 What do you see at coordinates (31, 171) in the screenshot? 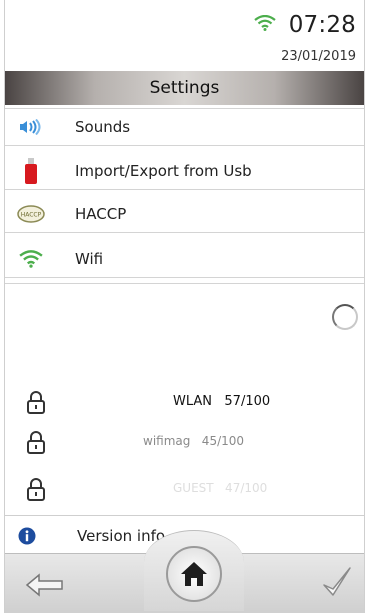
I see `usb-drive-icon` at bounding box center [31, 171].